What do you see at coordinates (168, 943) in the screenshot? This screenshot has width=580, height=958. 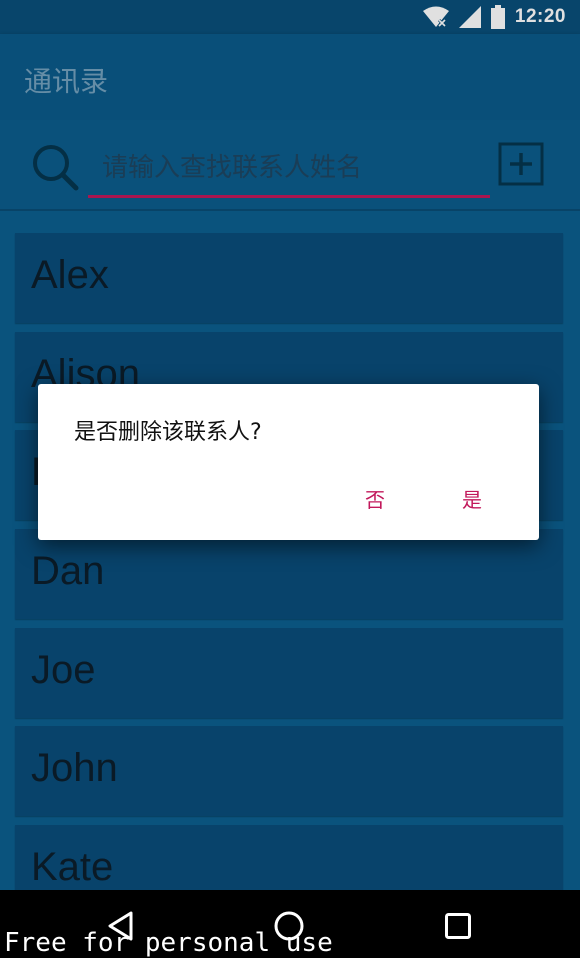 I see `watermark-text: Free for personal use` at bounding box center [168, 943].